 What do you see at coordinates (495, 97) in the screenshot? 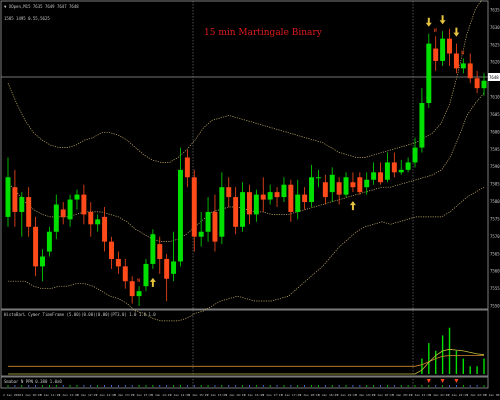
I see `price-axis-label: 7610` at bounding box center [495, 97].